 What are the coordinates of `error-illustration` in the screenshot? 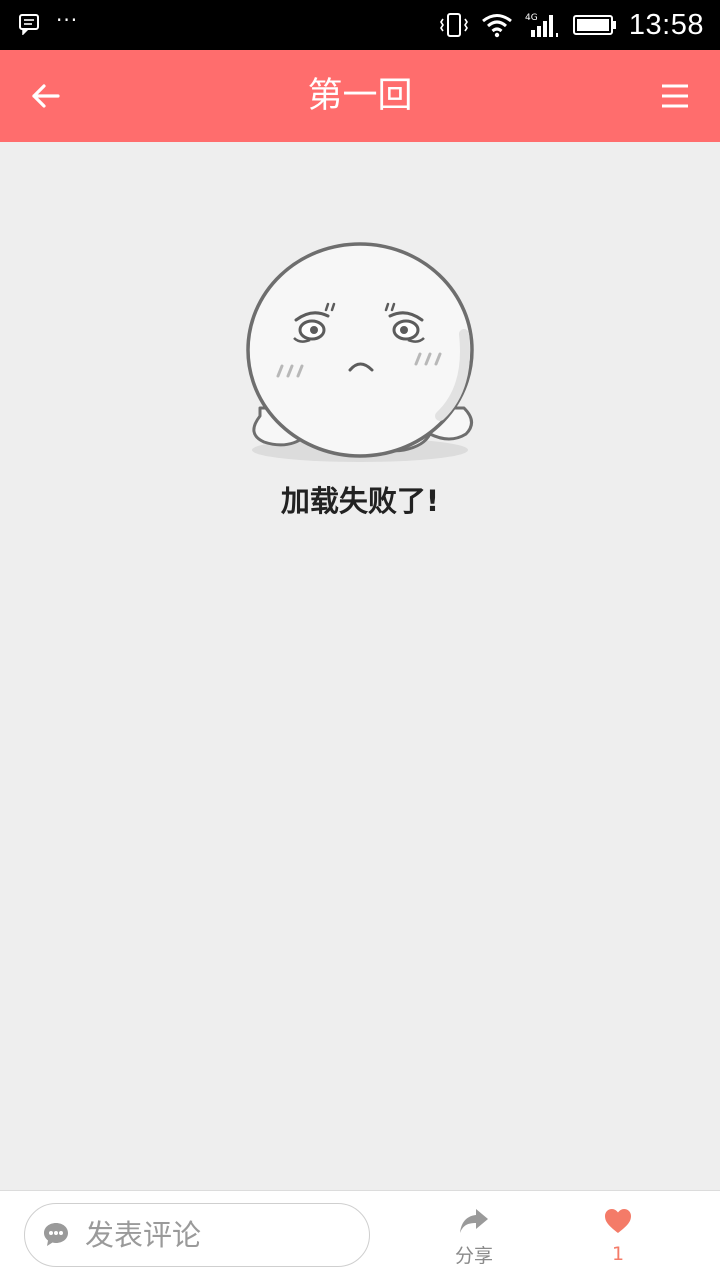 It's located at (360, 355).